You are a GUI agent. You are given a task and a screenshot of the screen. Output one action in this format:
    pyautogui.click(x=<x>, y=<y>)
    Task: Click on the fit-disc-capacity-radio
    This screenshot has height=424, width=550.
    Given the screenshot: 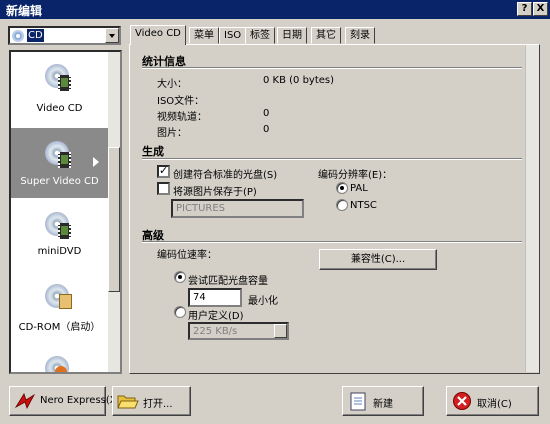 What is the action you would take?
    pyautogui.click(x=180, y=277)
    